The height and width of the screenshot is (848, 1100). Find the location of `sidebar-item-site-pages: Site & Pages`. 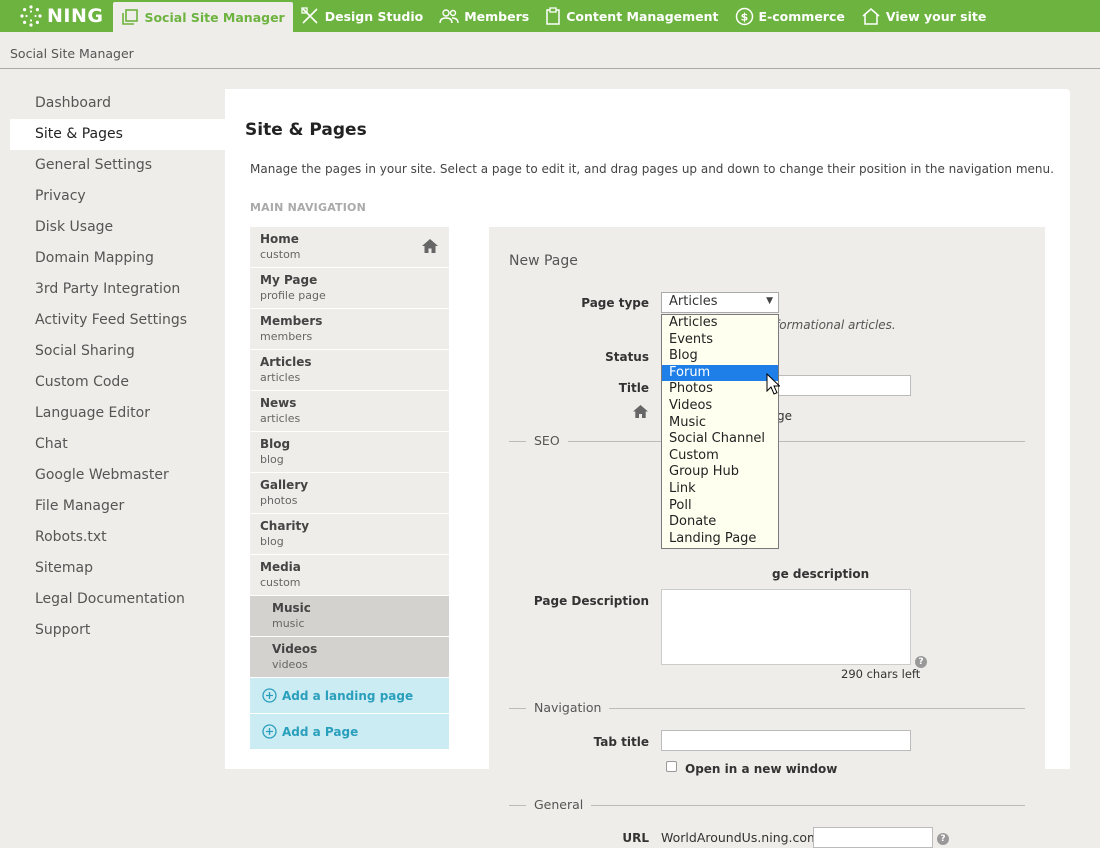

sidebar-item-site-pages: Site & Pages is located at coordinates (117, 134).